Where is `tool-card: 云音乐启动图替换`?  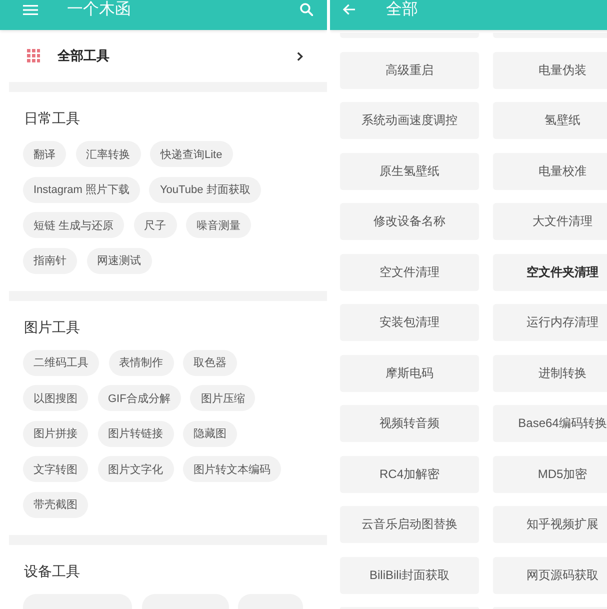 tool-card: 云音乐启动图替换 is located at coordinates (409, 524).